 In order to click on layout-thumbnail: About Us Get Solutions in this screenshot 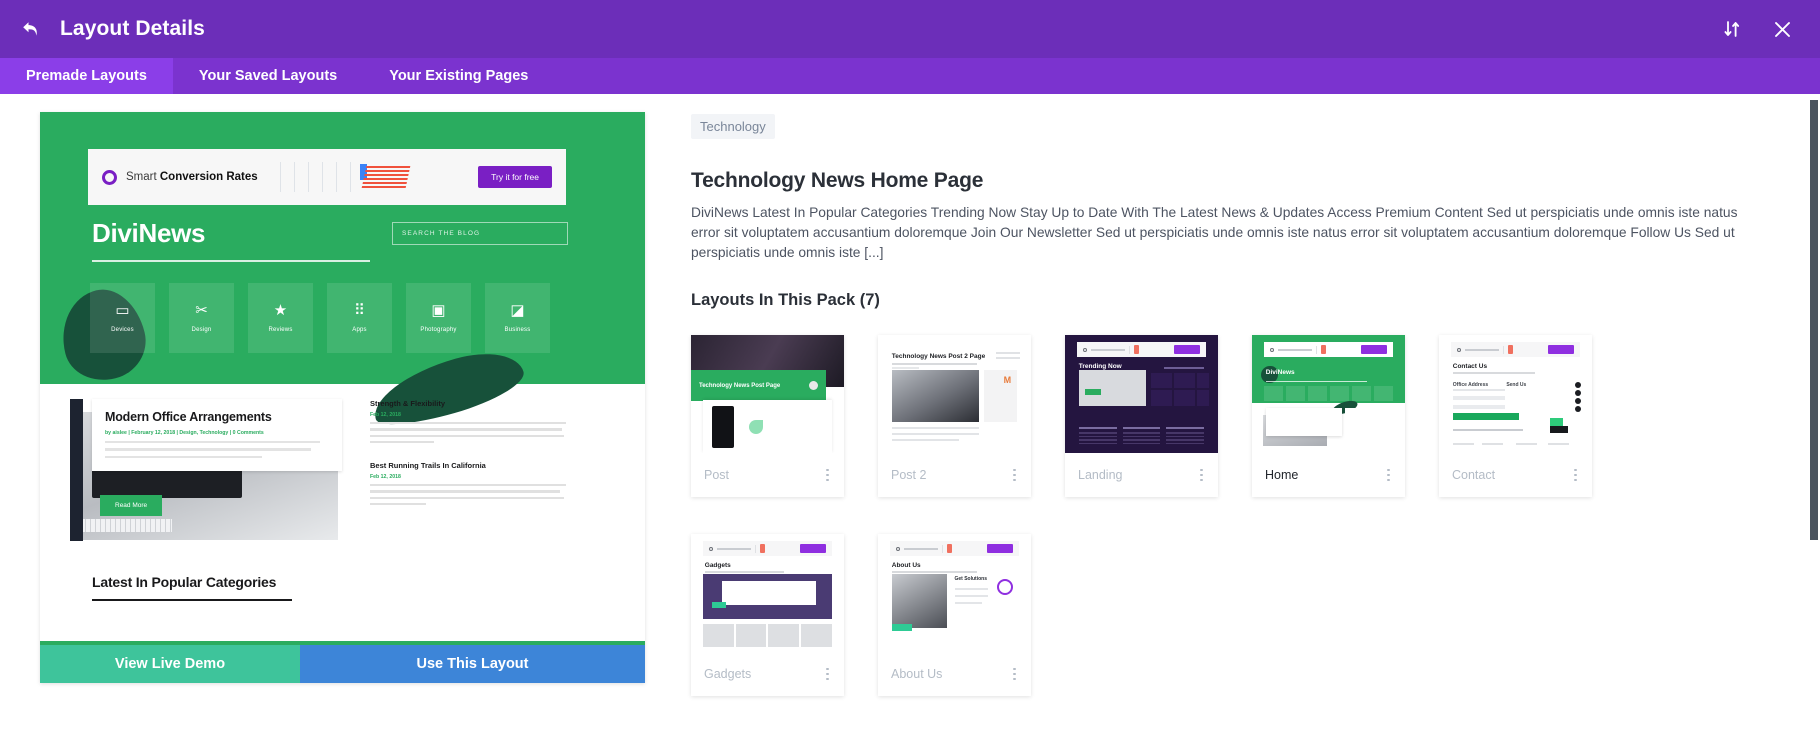, I will do `click(954, 593)`.